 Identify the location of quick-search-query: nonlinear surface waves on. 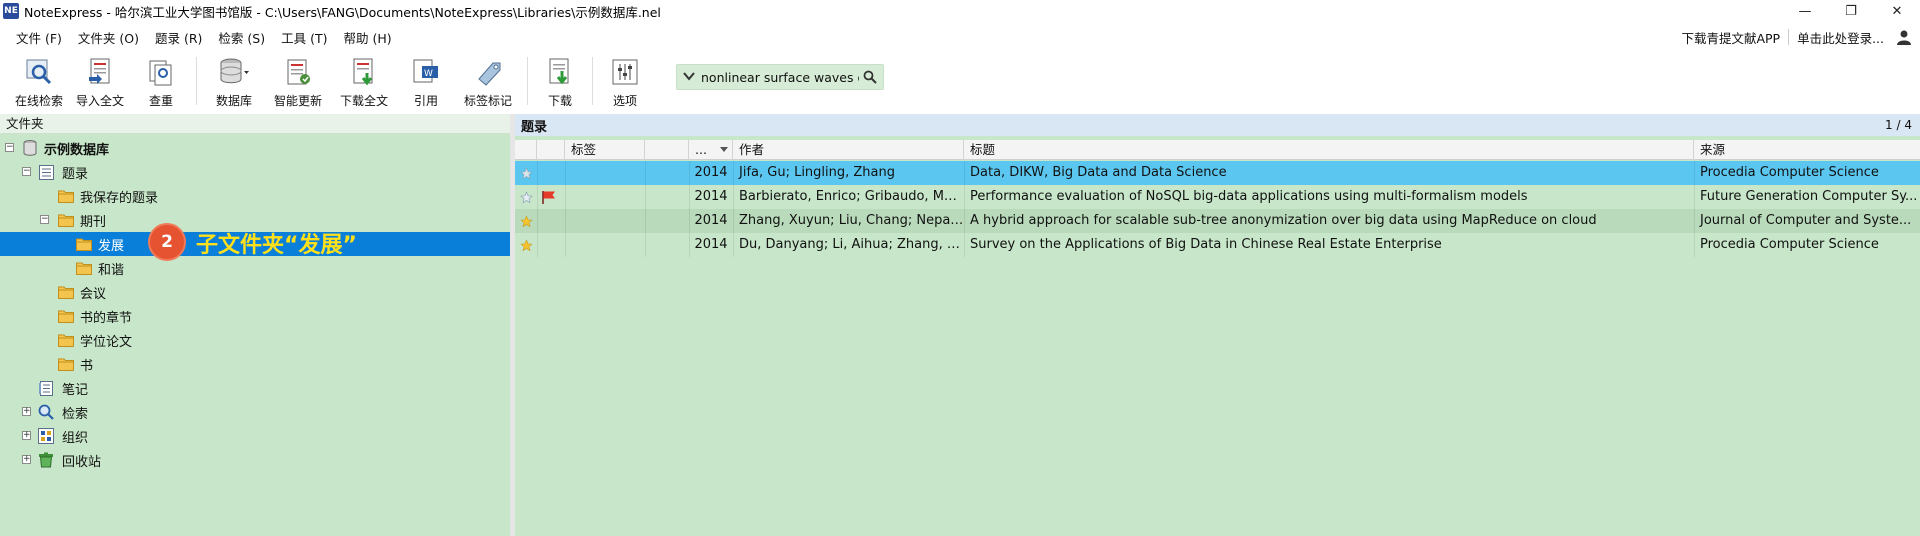
(780, 77).